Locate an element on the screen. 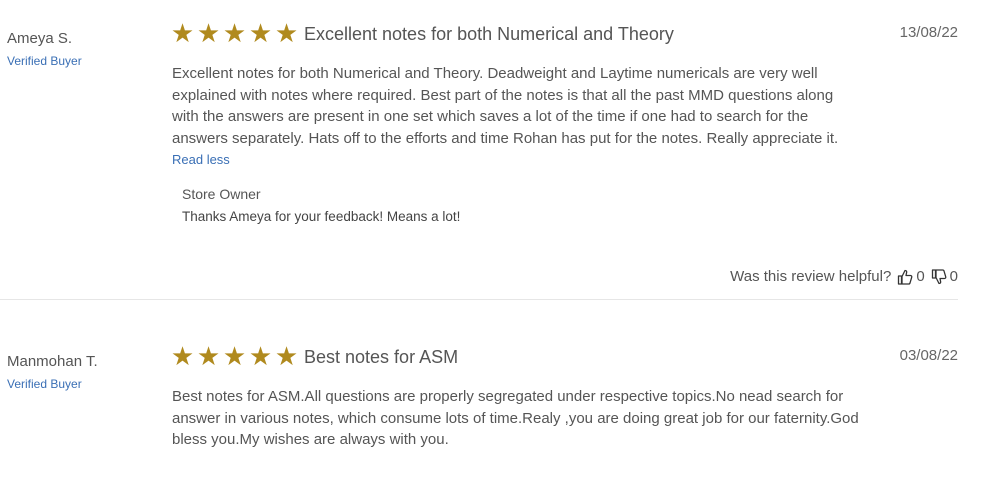  vote-up-button: 0 is located at coordinates (911, 276).